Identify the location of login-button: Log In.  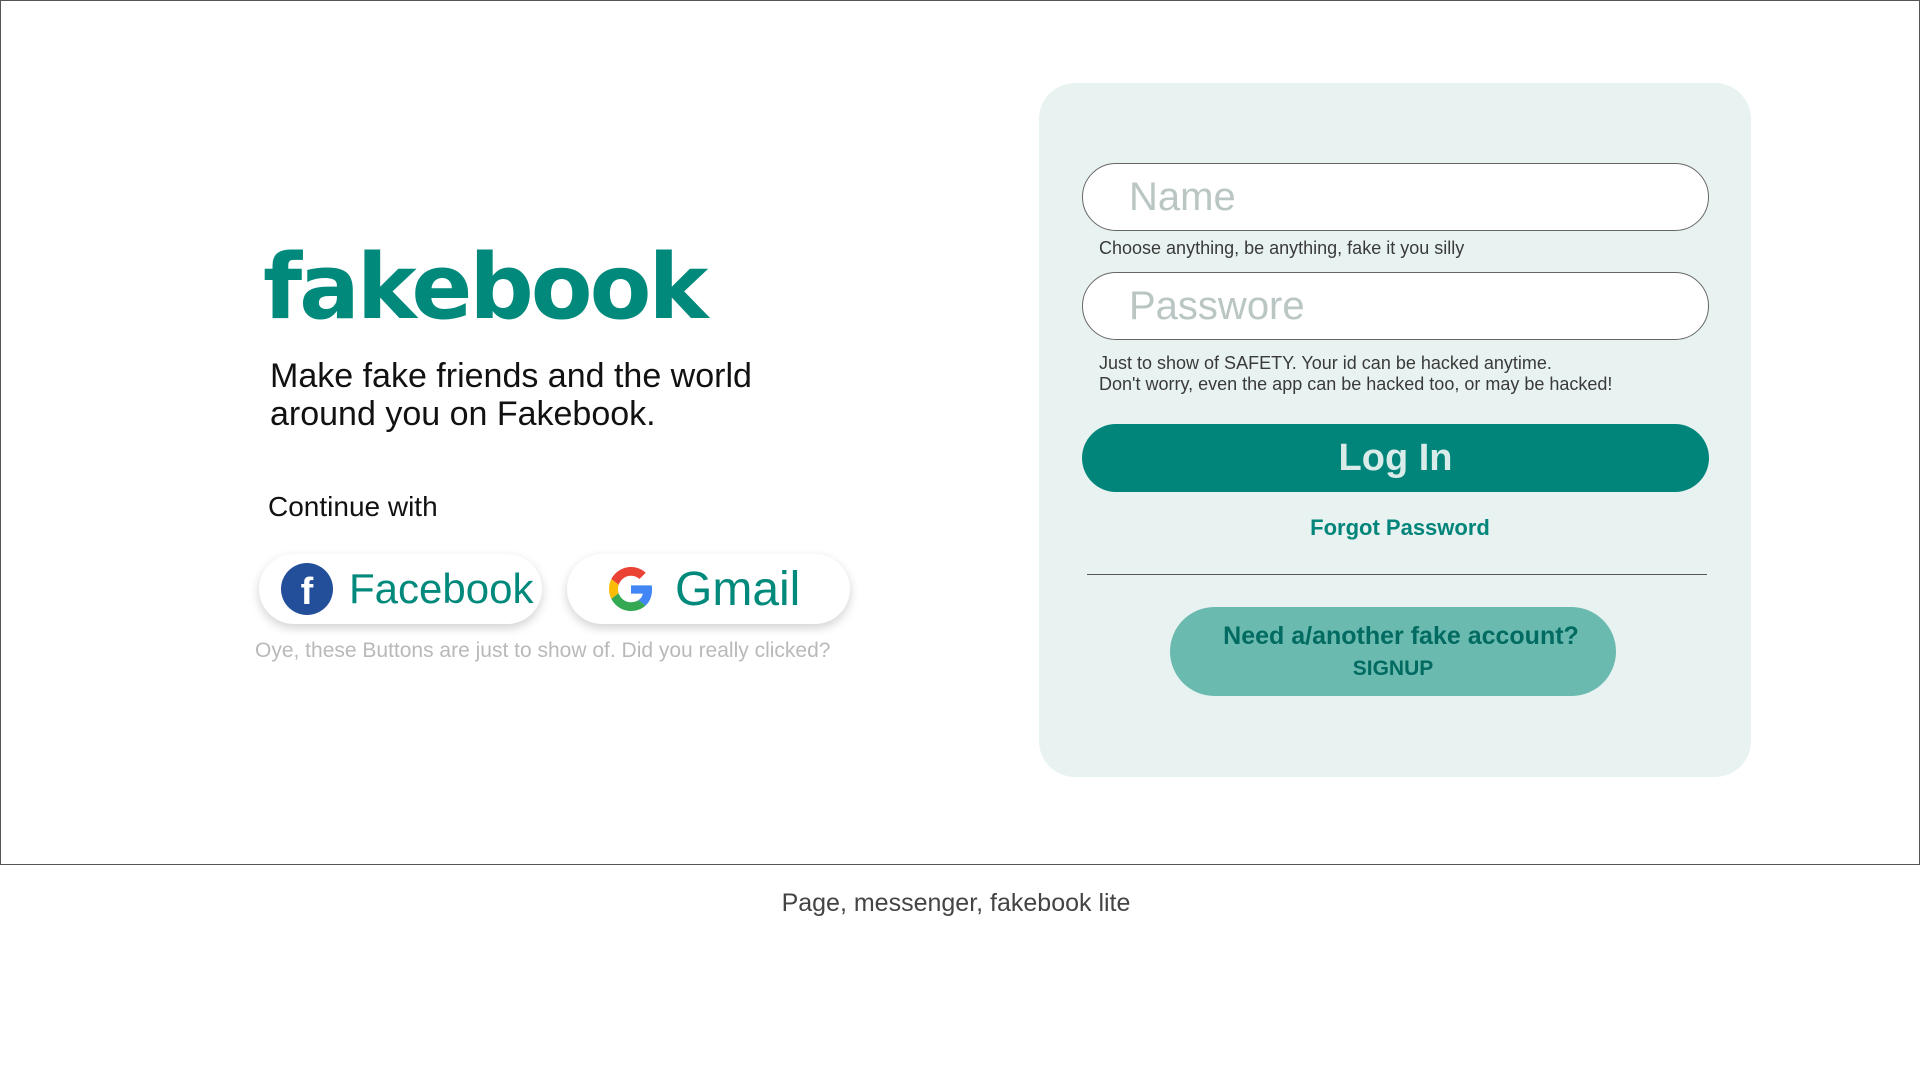
(1395, 458).